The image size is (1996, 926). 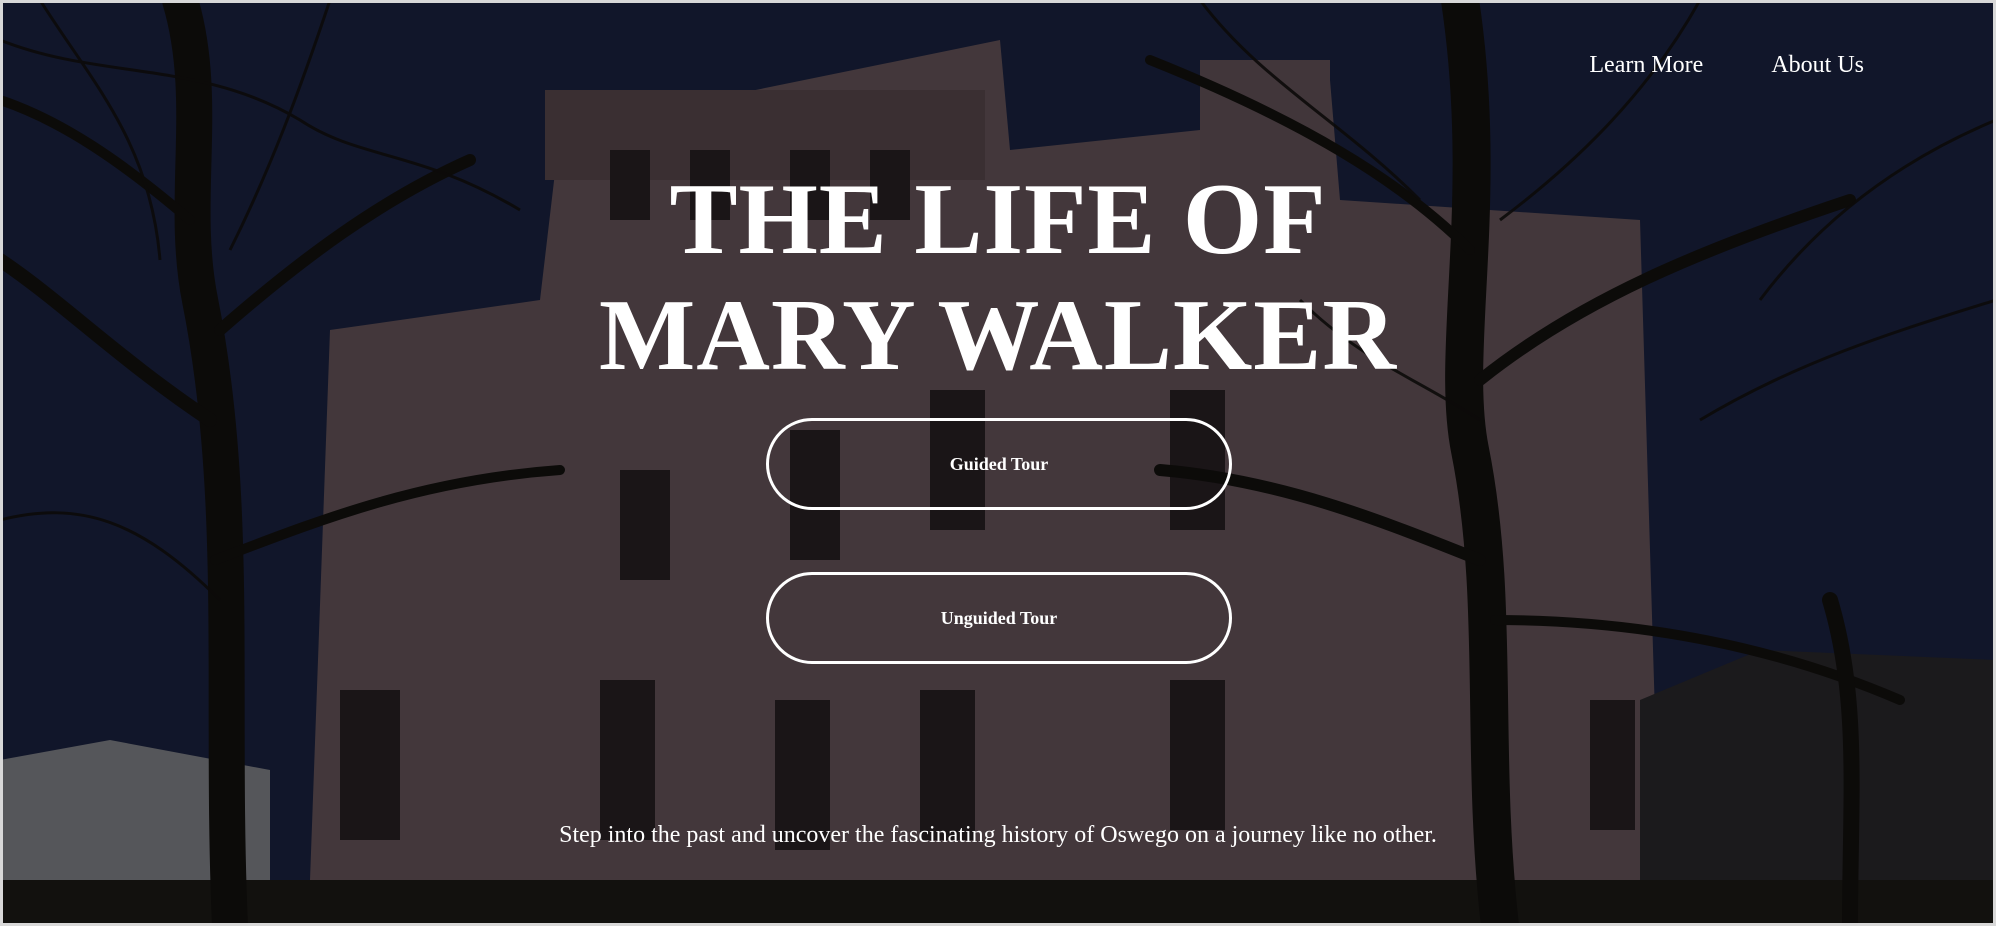 I want to click on title-line-2: MARY WALKER, so click(x=998, y=335).